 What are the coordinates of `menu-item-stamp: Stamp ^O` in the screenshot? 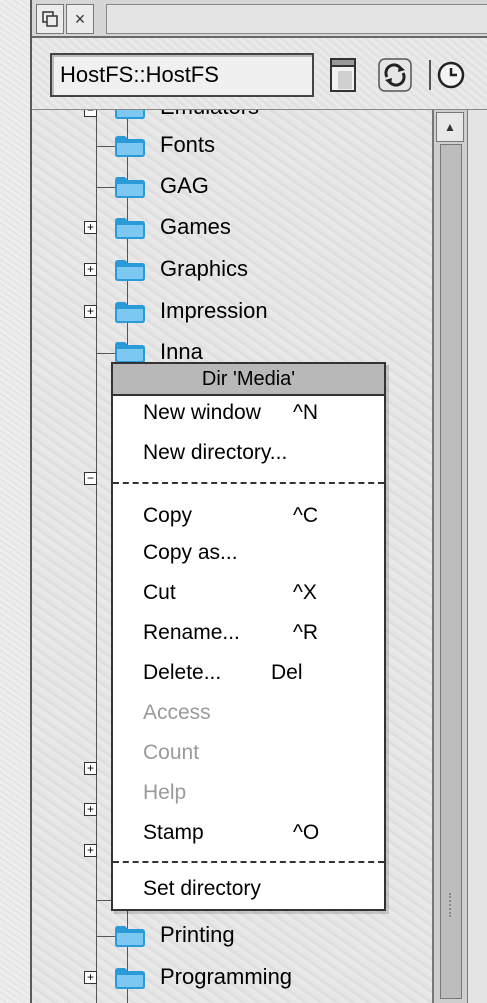 It's located at (258, 837).